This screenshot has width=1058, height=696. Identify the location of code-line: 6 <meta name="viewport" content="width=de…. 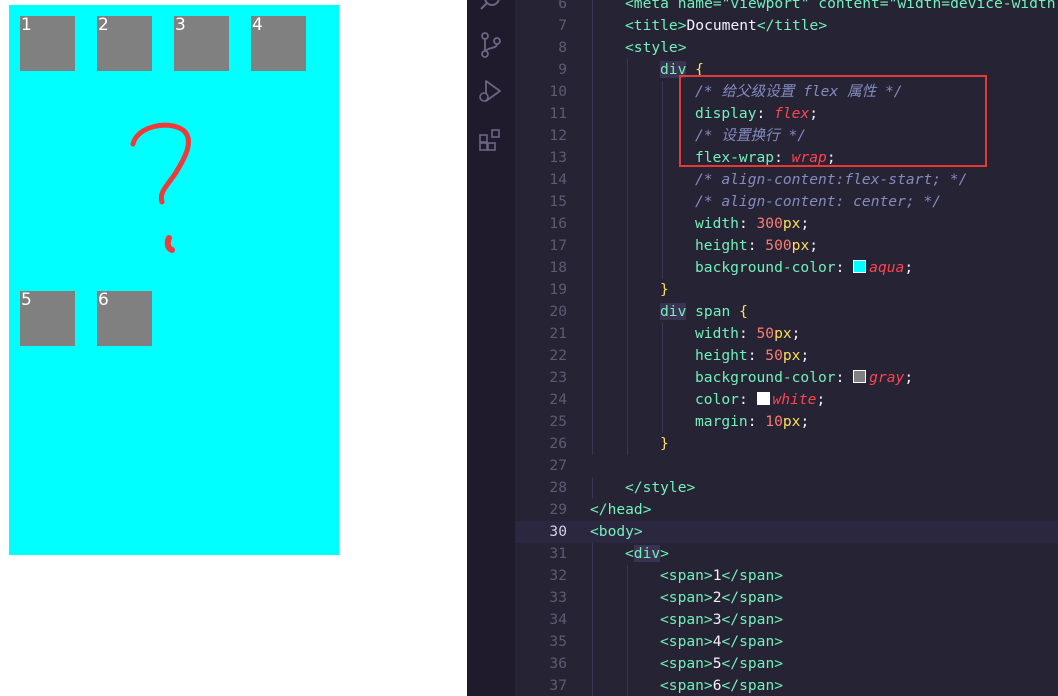
(786, 7).